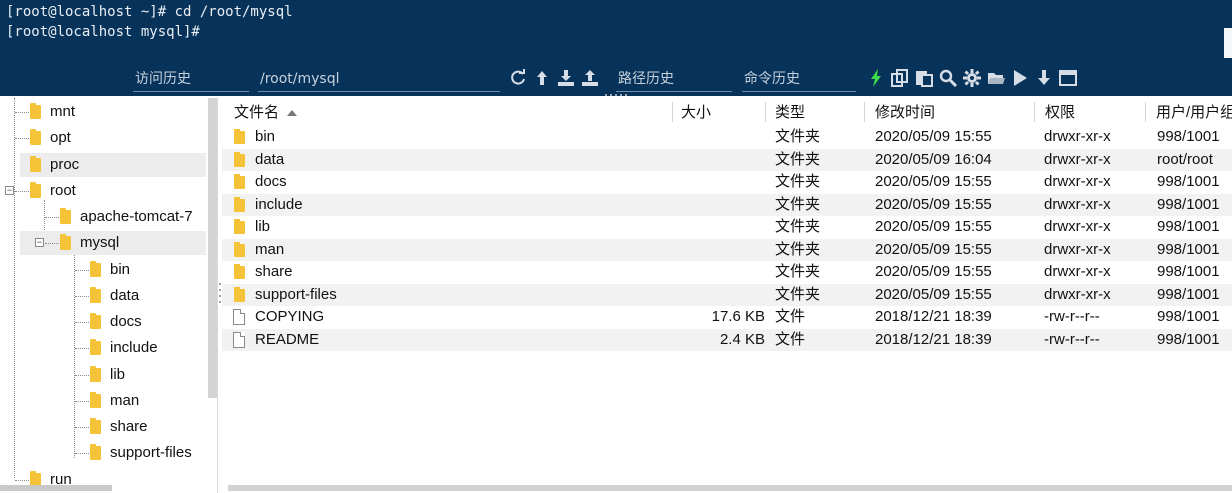  Describe the element at coordinates (129, 426) in the screenshot. I see `tree-item-label: share` at that location.